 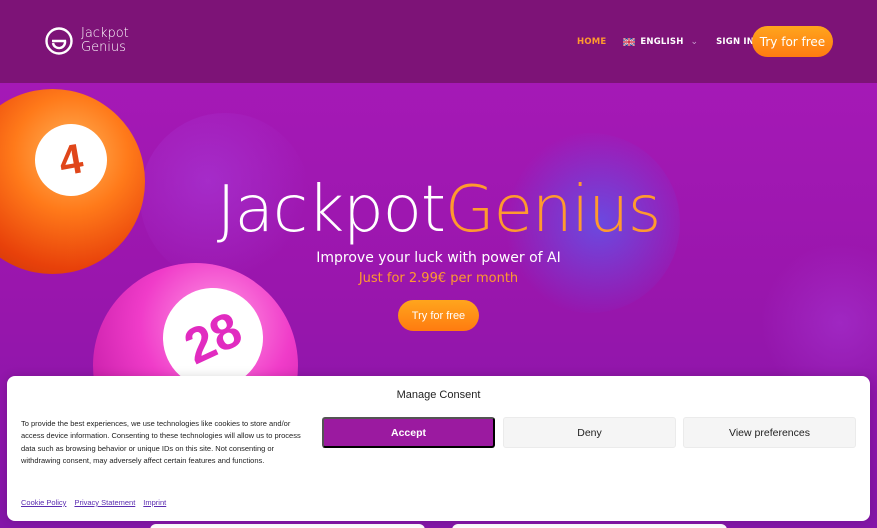 I want to click on hero-title-part1: Jackpot, so click(x=331, y=210).